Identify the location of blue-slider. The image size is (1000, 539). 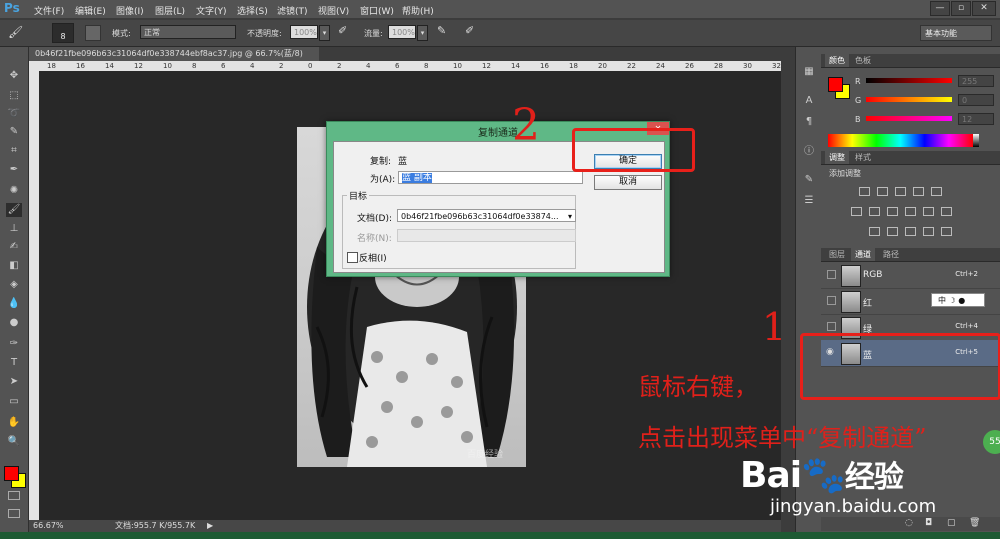
(909, 118).